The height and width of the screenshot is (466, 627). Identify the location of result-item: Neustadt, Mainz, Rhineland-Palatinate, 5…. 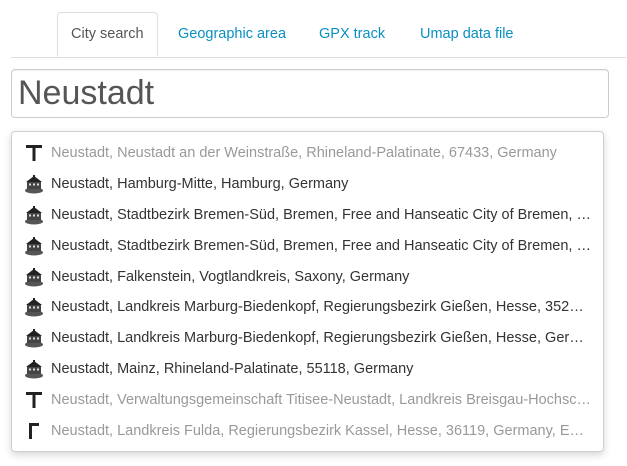
(307, 369).